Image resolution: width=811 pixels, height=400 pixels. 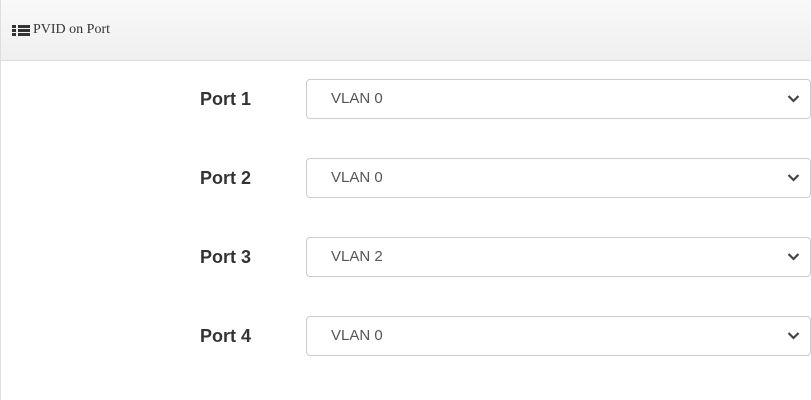 I want to click on panel-title: PVID on Port, so click(x=72, y=29).